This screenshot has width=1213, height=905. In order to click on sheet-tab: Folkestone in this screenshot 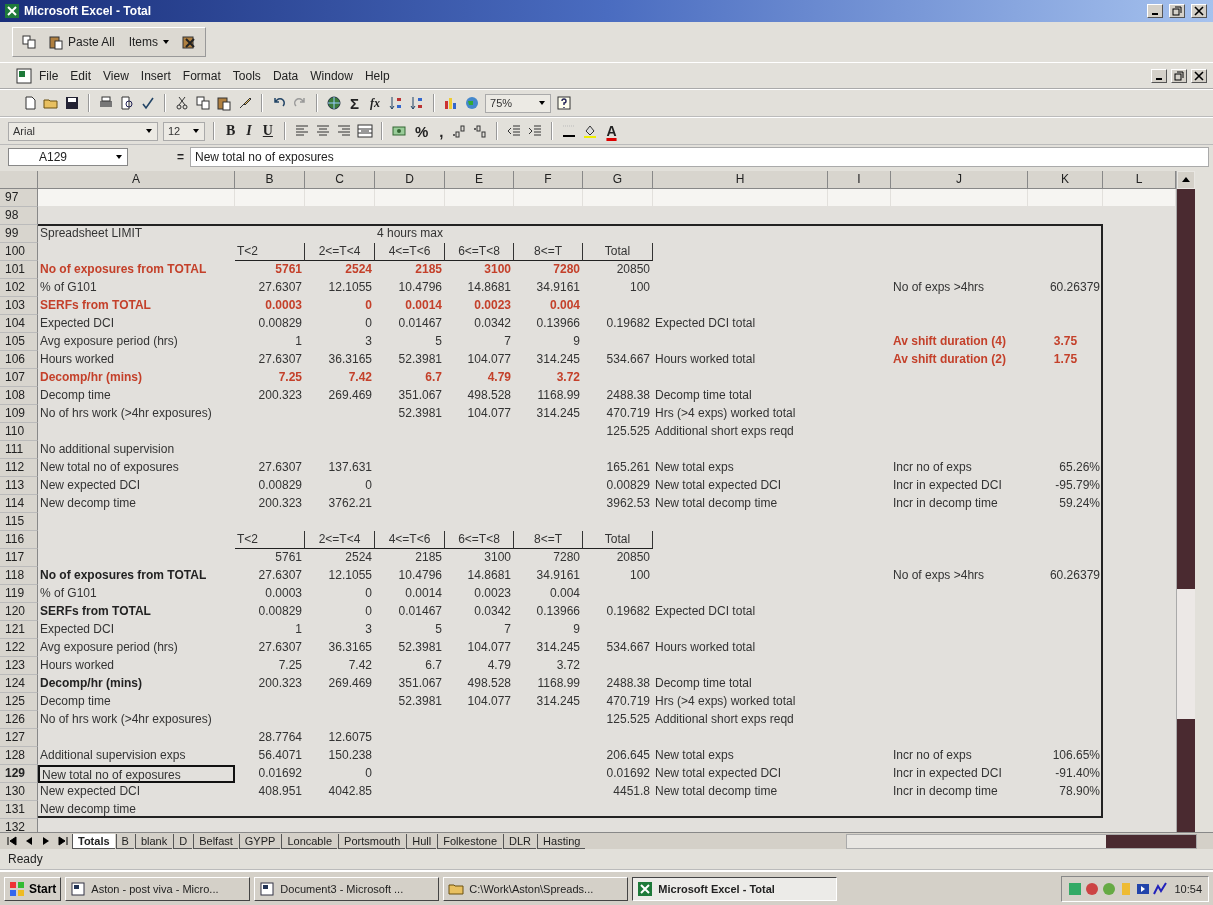, I will do `click(470, 841)`.